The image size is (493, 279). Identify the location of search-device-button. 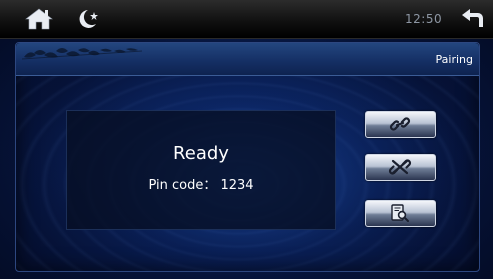
(400, 213).